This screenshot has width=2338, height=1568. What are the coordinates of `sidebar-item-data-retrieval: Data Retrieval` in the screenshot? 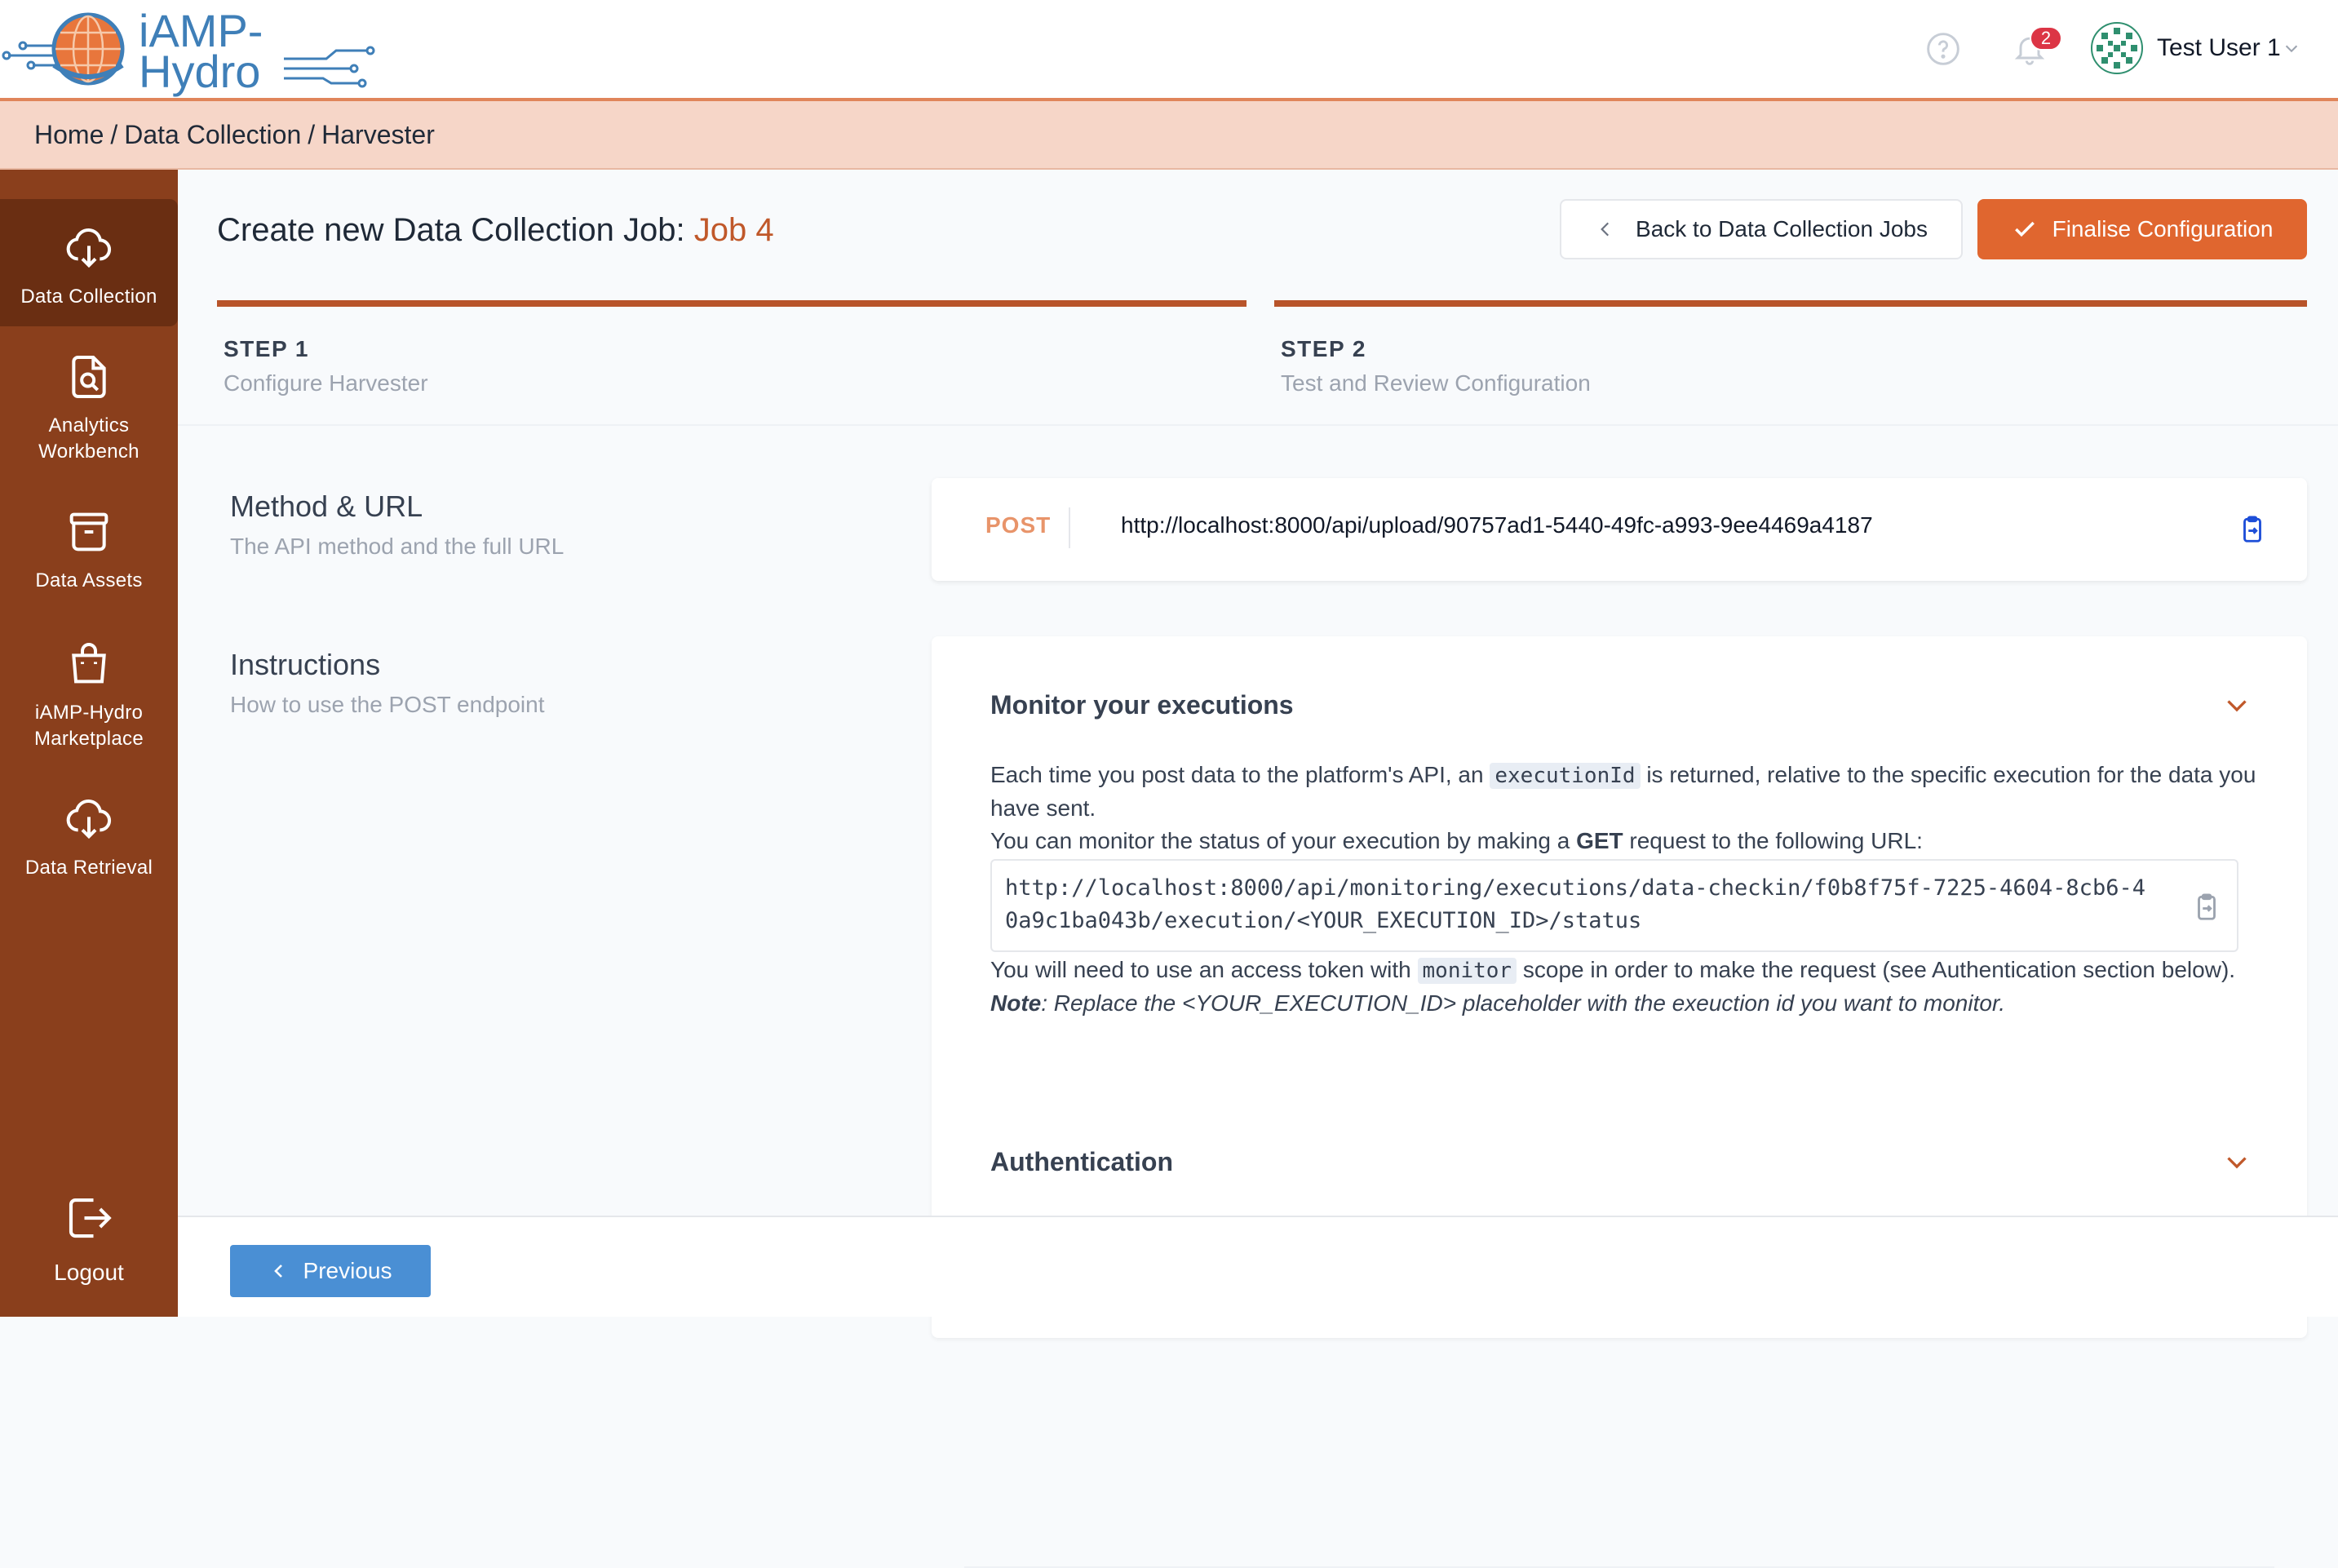 It's located at (89, 846).